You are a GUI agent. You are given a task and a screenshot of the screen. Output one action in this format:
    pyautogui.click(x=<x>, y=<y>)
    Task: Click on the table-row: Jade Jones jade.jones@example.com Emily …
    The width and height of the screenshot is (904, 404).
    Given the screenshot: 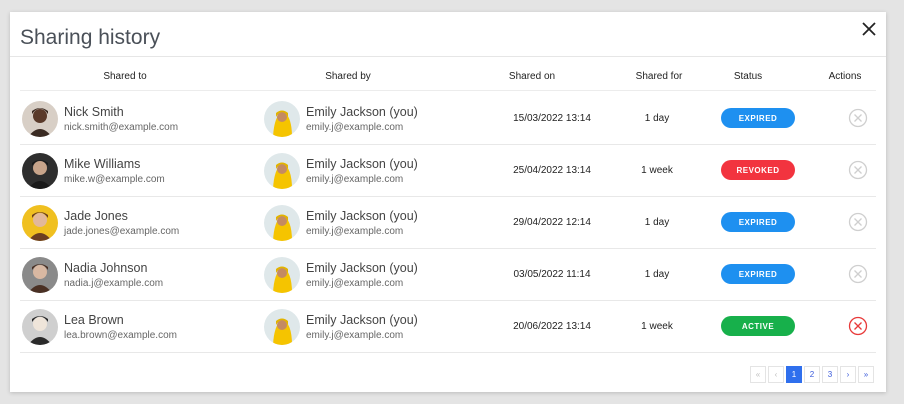 What is the action you would take?
    pyautogui.click(x=448, y=223)
    